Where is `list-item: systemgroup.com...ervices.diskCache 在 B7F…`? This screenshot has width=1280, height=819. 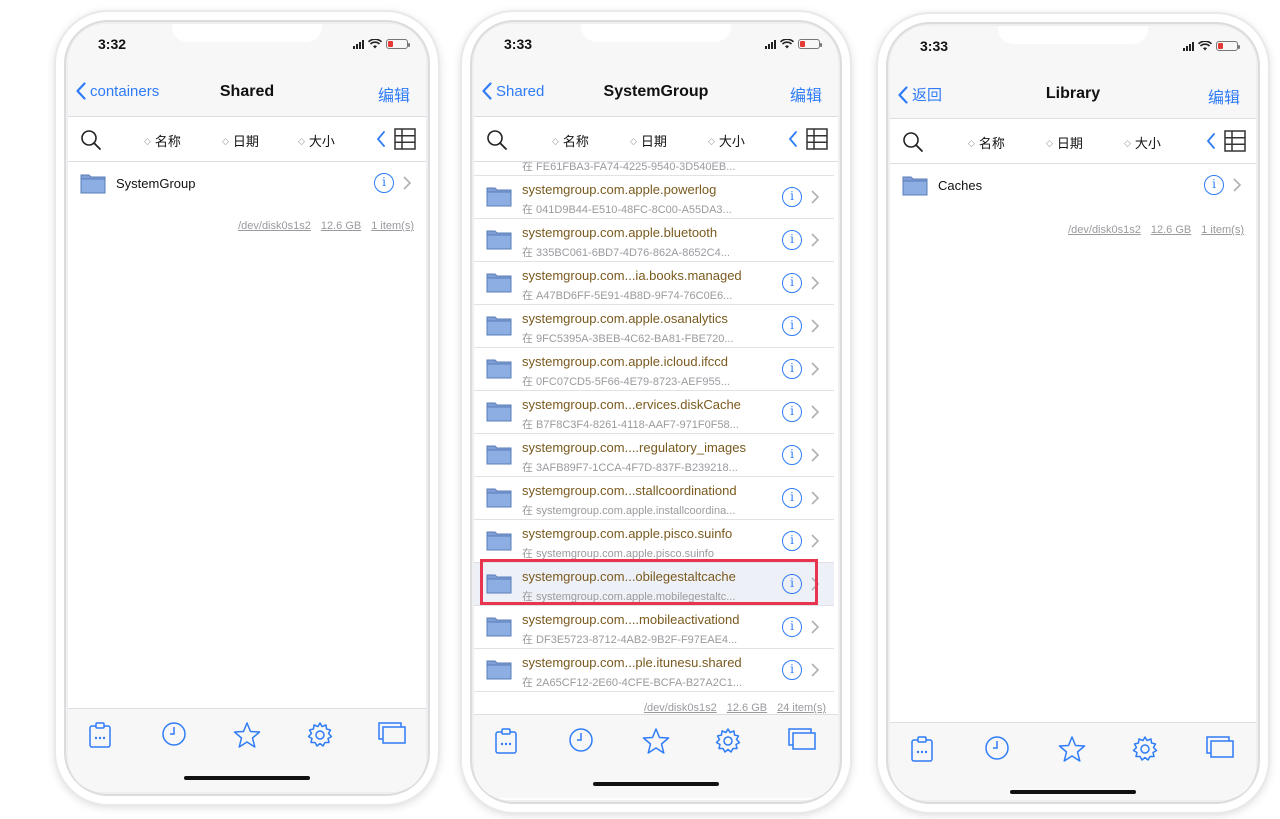
list-item: systemgroup.com...ervices.diskCache 在 B7F… is located at coordinates (654, 412).